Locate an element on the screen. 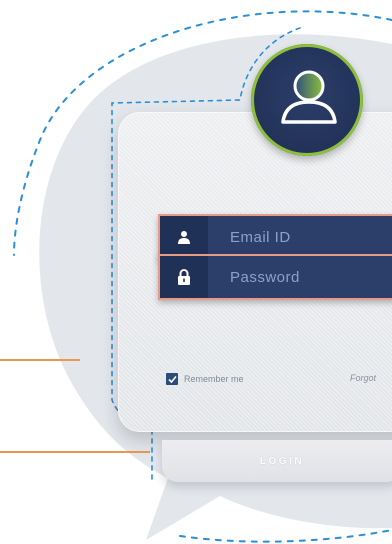 This screenshot has width=392, height=544. login-button: LOGIN is located at coordinates (277, 461).